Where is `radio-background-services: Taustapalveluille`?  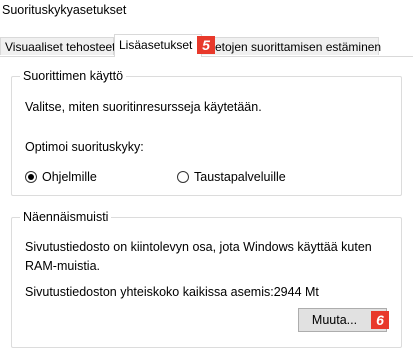 radio-background-services: Taustapalveluille is located at coordinates (231, 177).